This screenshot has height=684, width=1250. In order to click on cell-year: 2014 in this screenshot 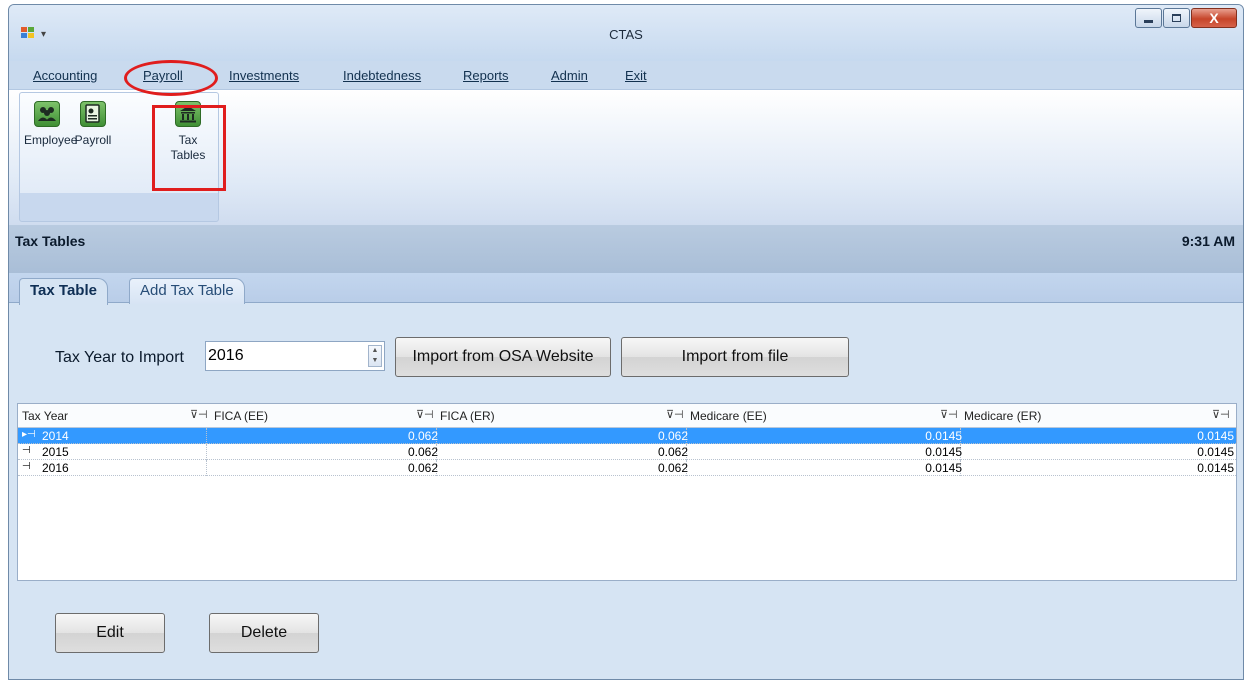, I will do `click(55, 436)`.